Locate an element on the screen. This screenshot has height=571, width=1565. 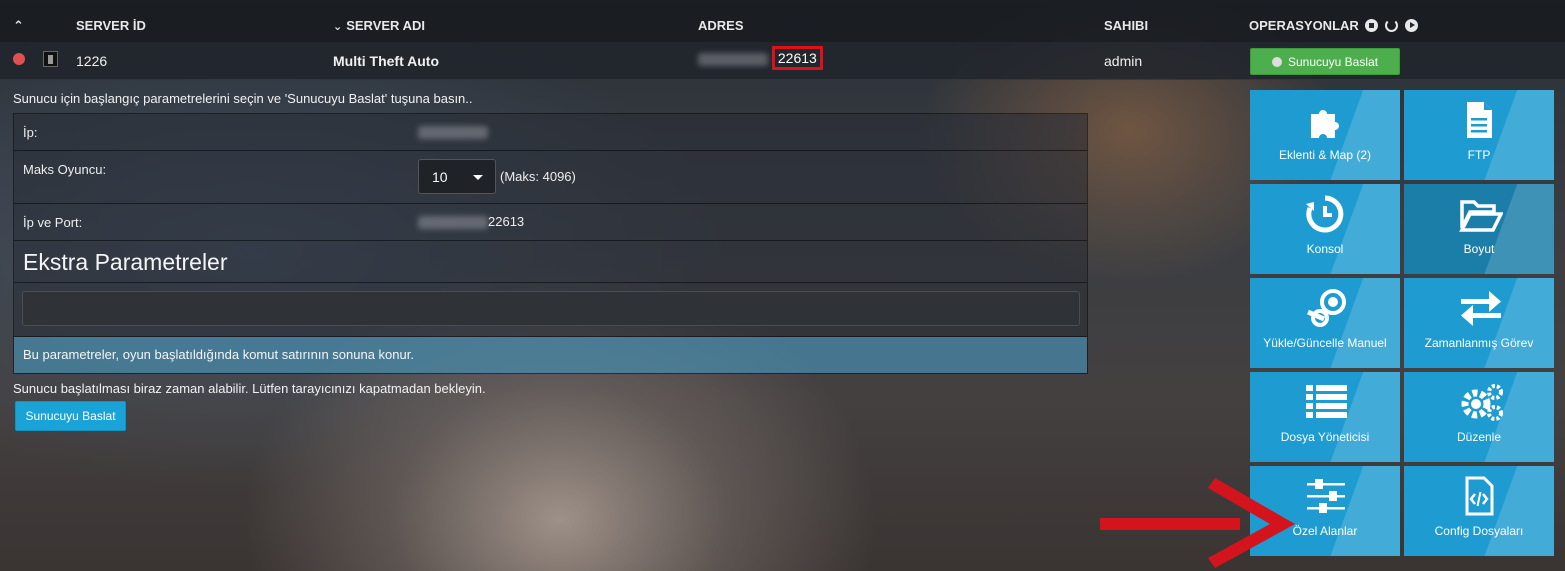
power-bulb-icon is located at coordinates (1276, 61).